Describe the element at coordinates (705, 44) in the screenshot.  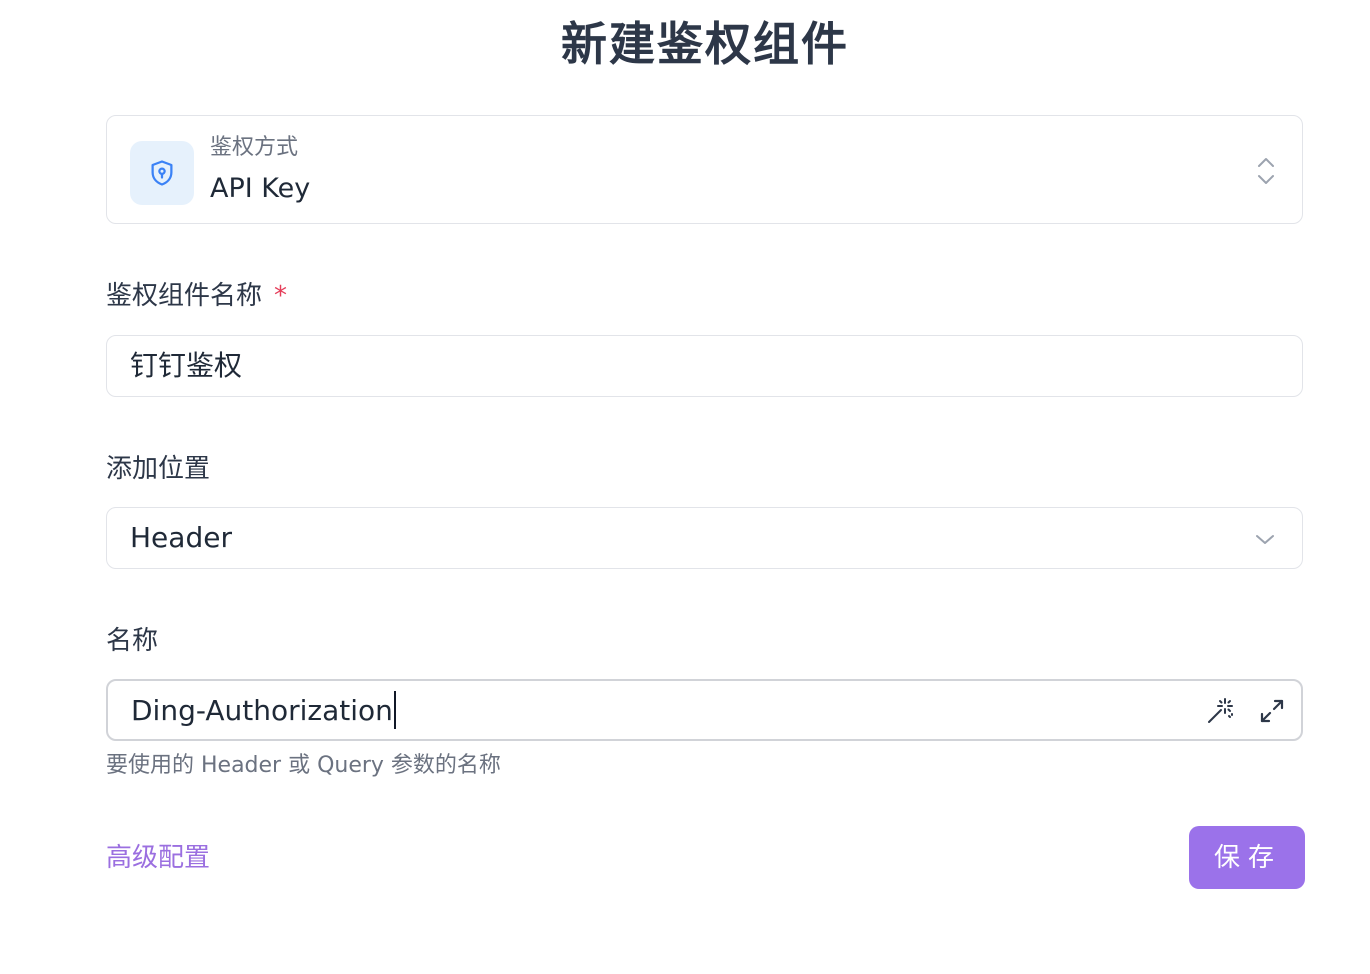
I see `page-title: 新建鉴权组件` at that location.